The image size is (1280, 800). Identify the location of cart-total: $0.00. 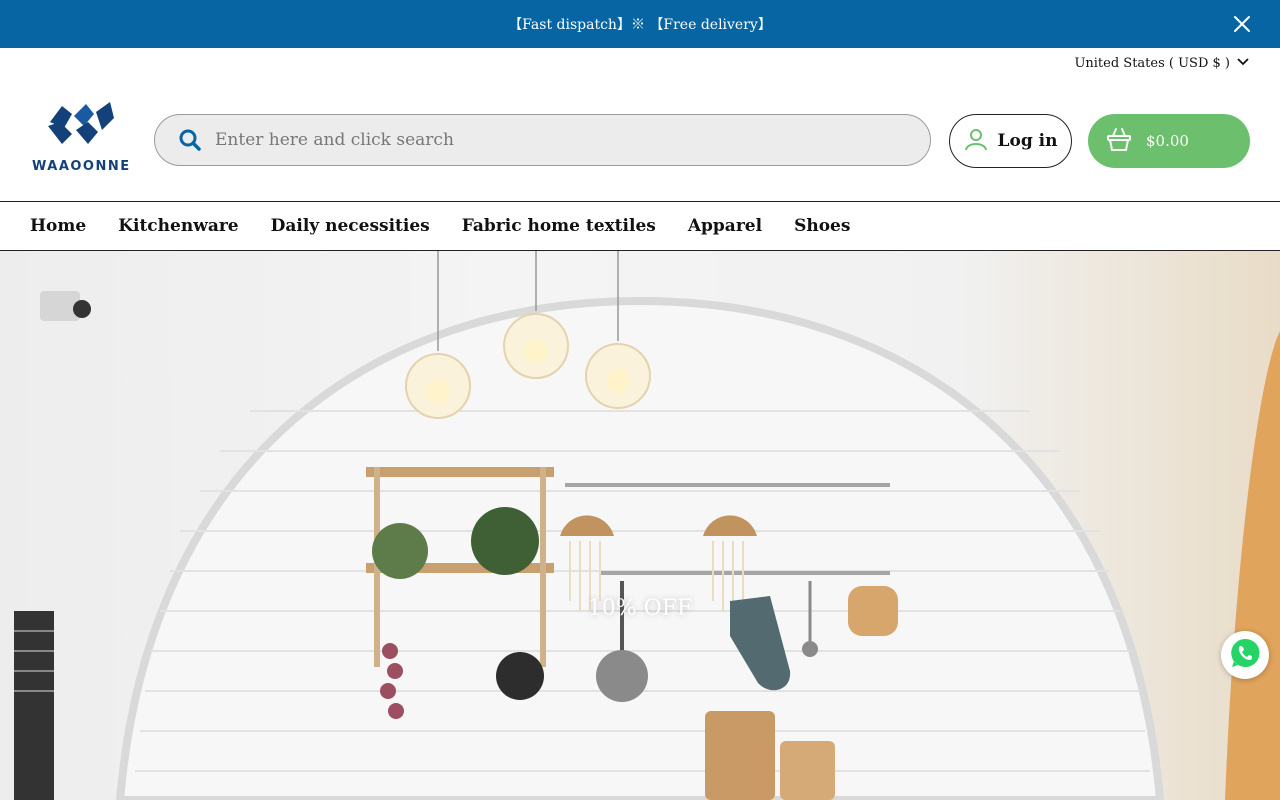
(1167, 141).